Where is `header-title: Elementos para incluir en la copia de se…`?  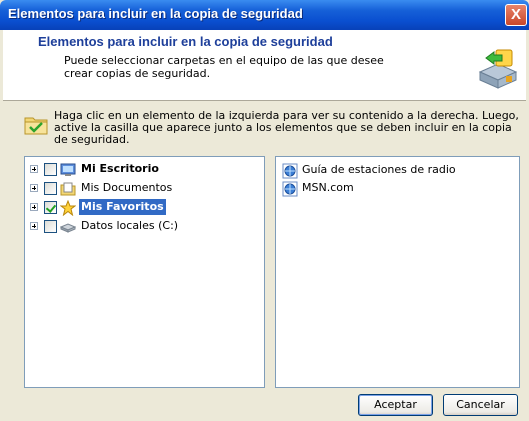 header-title: Elementos para incluir en la copia de se… is located at coordinates (185, 41).